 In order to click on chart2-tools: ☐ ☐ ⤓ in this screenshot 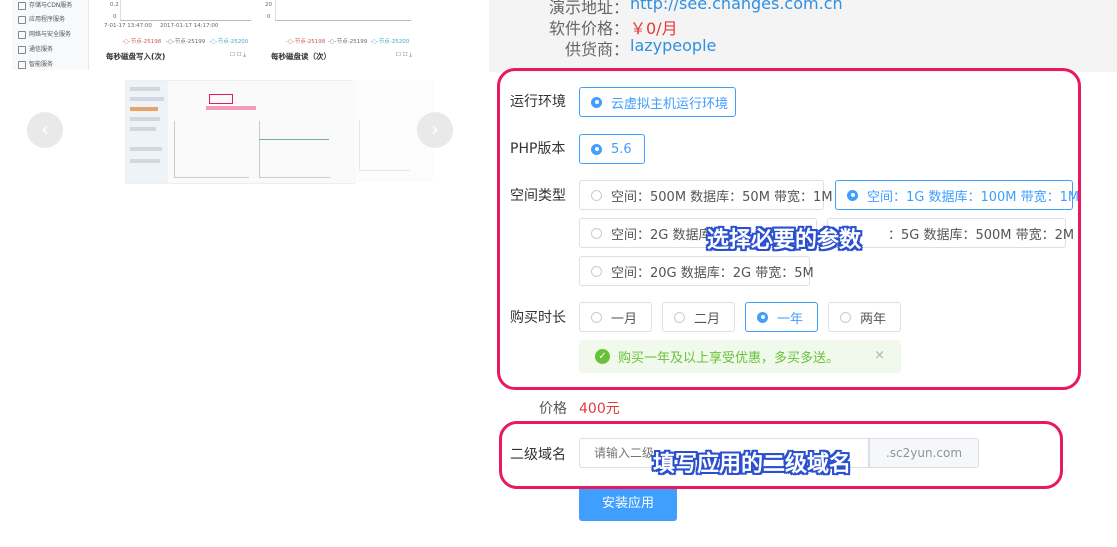, I will do `click(404, 55)`.